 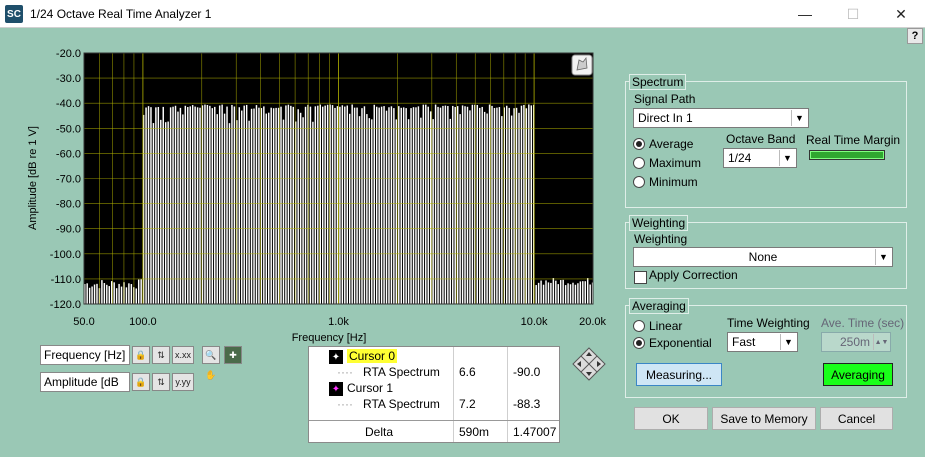 What do you see at coordinates (183, 382) in the screenshot?
I see `y-format-icon: y.yy` at bounding box center [183, 382].